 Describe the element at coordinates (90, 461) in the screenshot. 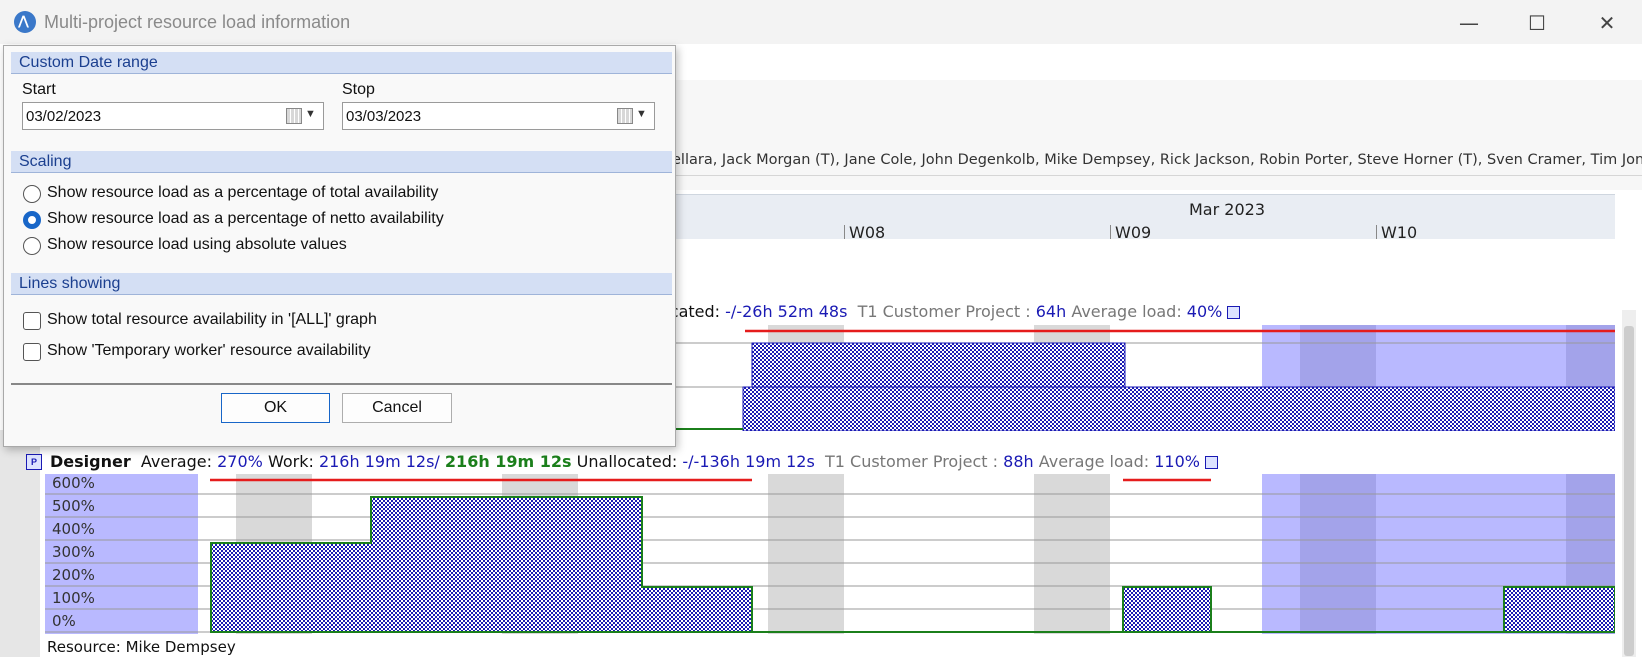

I see `resource-group-name: Designer` at that location.